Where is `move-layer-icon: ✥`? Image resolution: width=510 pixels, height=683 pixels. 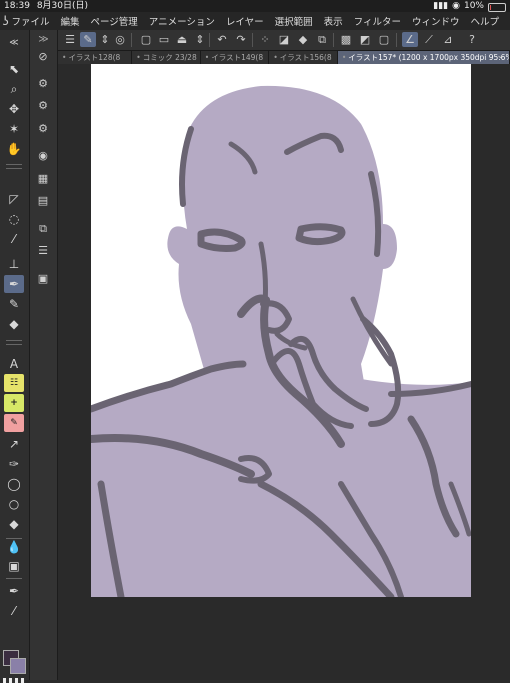
move-layer-icon: ✥ is located at coordinates (14, 109).